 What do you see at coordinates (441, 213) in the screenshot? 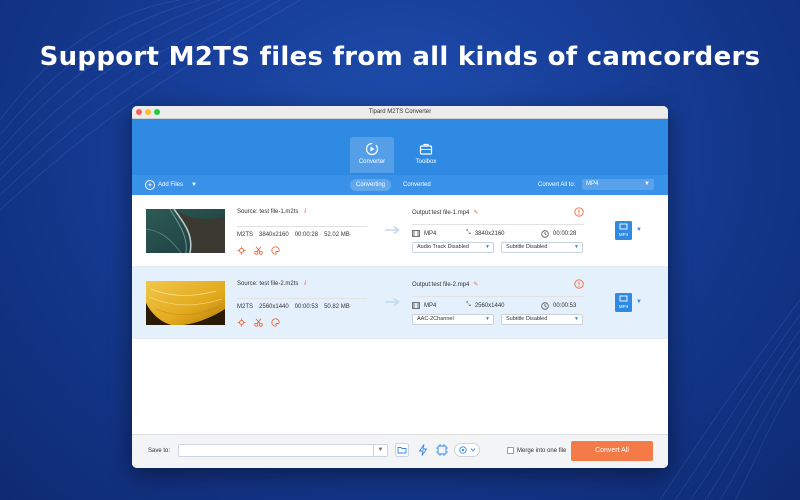
I see `output-label: Output:test file-1.mp4` at bounding box center [441, 213].